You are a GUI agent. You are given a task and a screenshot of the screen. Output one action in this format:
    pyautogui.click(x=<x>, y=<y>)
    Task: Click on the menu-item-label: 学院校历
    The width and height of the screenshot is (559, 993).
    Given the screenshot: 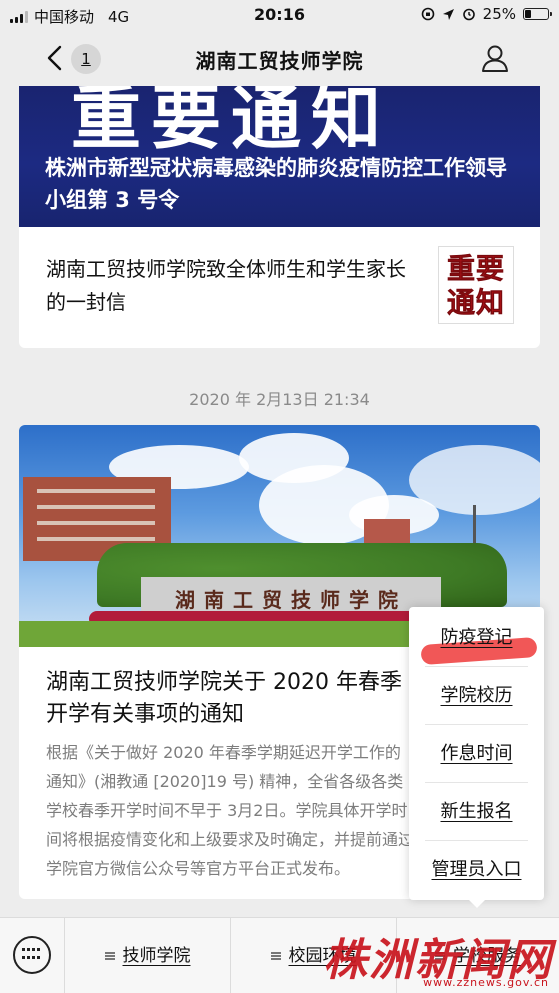 What is the action you would take?
    pyautogui.click(x=476, y=695)
    